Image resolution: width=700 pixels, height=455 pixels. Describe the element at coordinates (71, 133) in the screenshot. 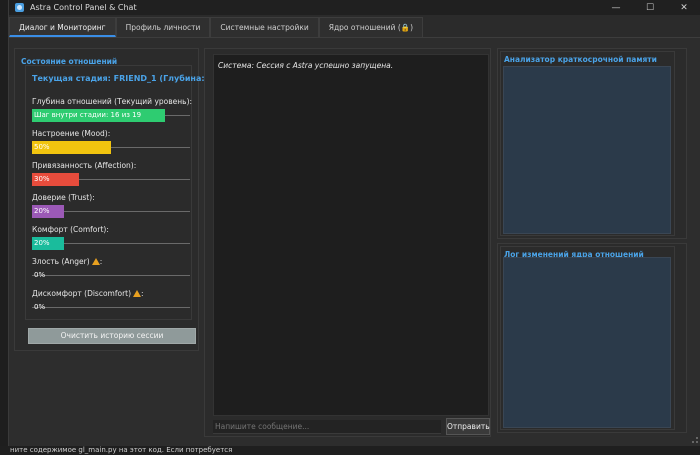

I see `metric-label-text: Настроение (Mood):` at that location.